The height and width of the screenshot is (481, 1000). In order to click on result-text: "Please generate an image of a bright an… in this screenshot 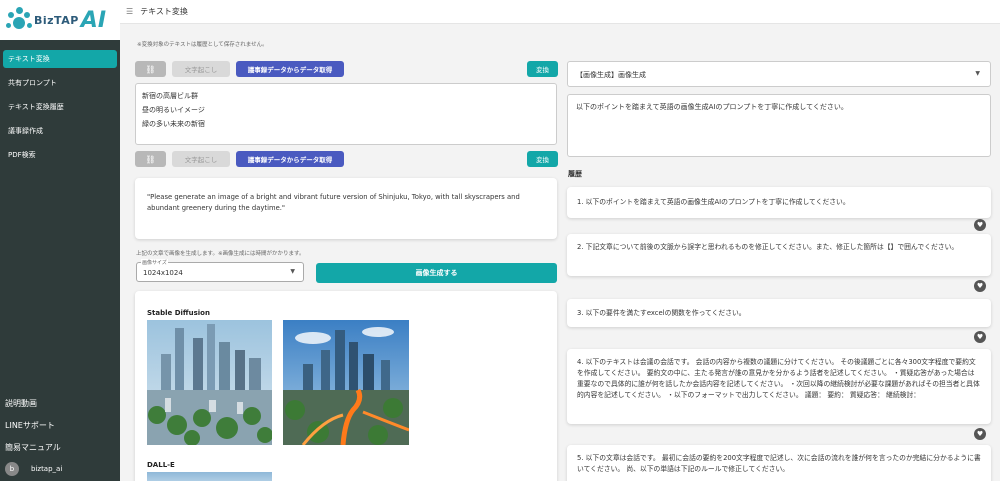, I will do `click(346, 208)`.